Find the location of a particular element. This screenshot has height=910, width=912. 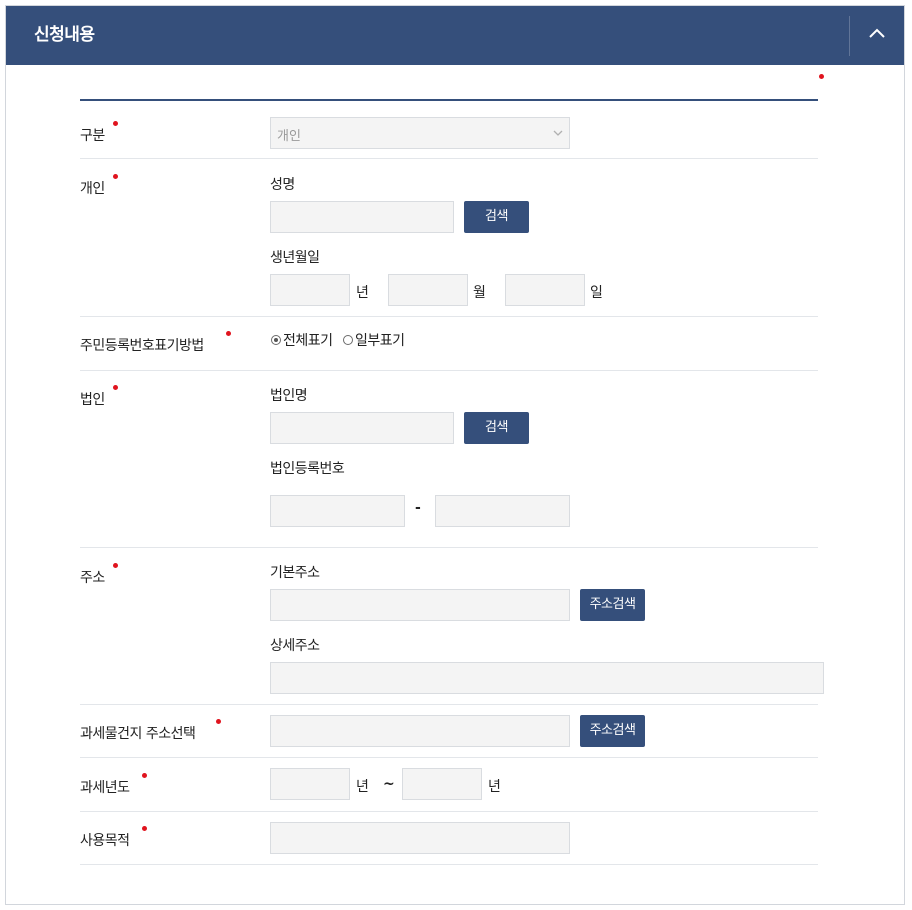

tax-year-label: 과세년도 is located at coordinates (113, 785).